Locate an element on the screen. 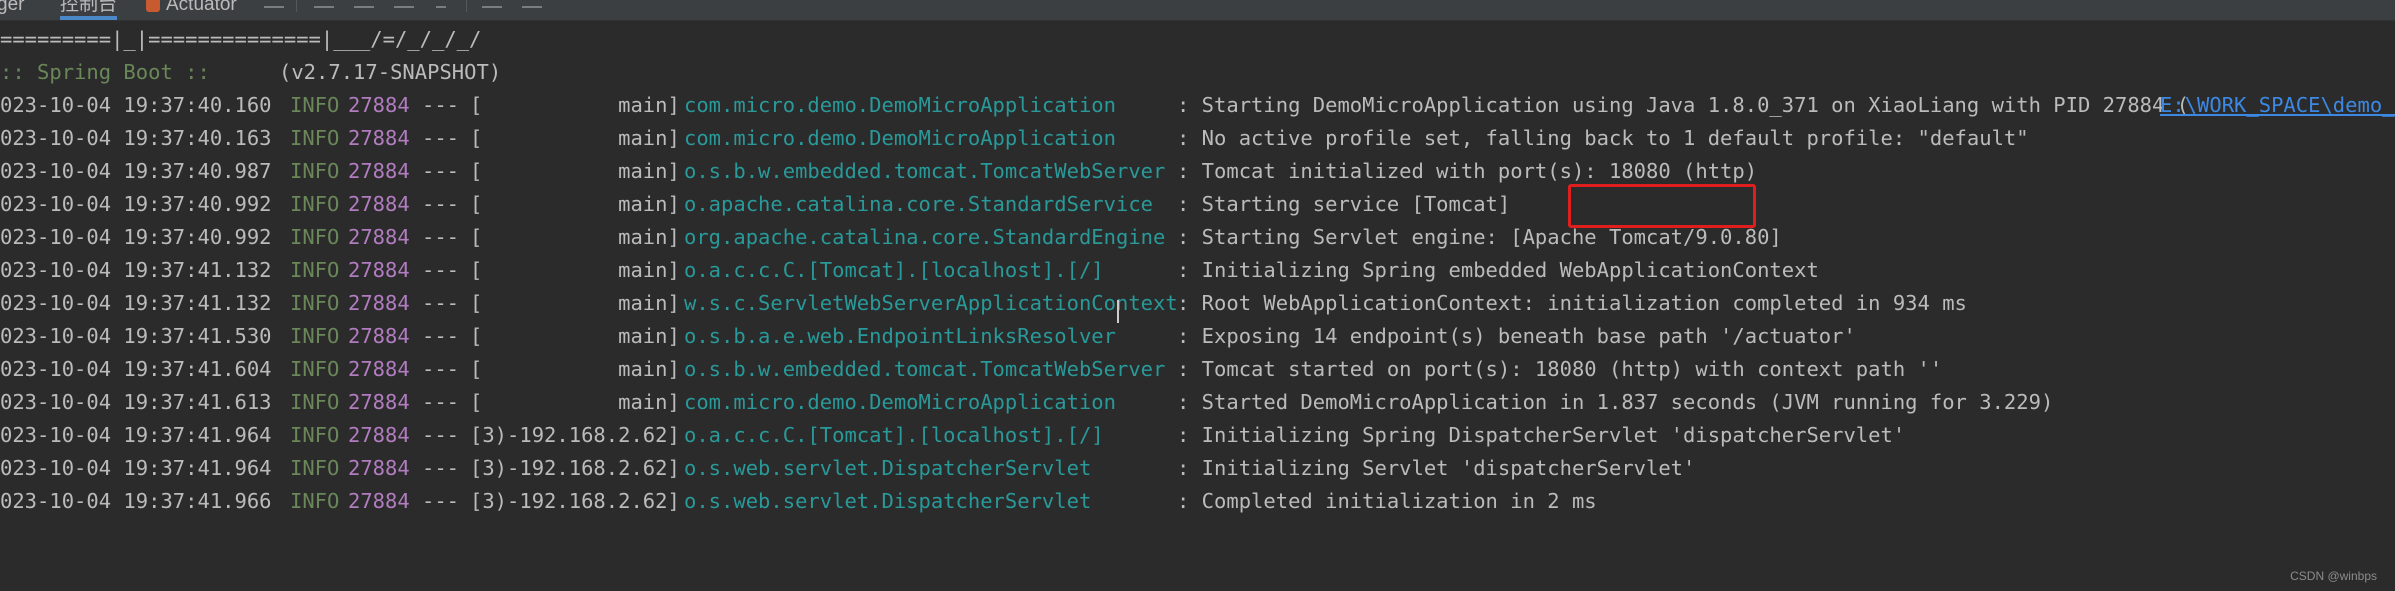  tab-actuator-label: Actuator is located at coordinates (201, 7).